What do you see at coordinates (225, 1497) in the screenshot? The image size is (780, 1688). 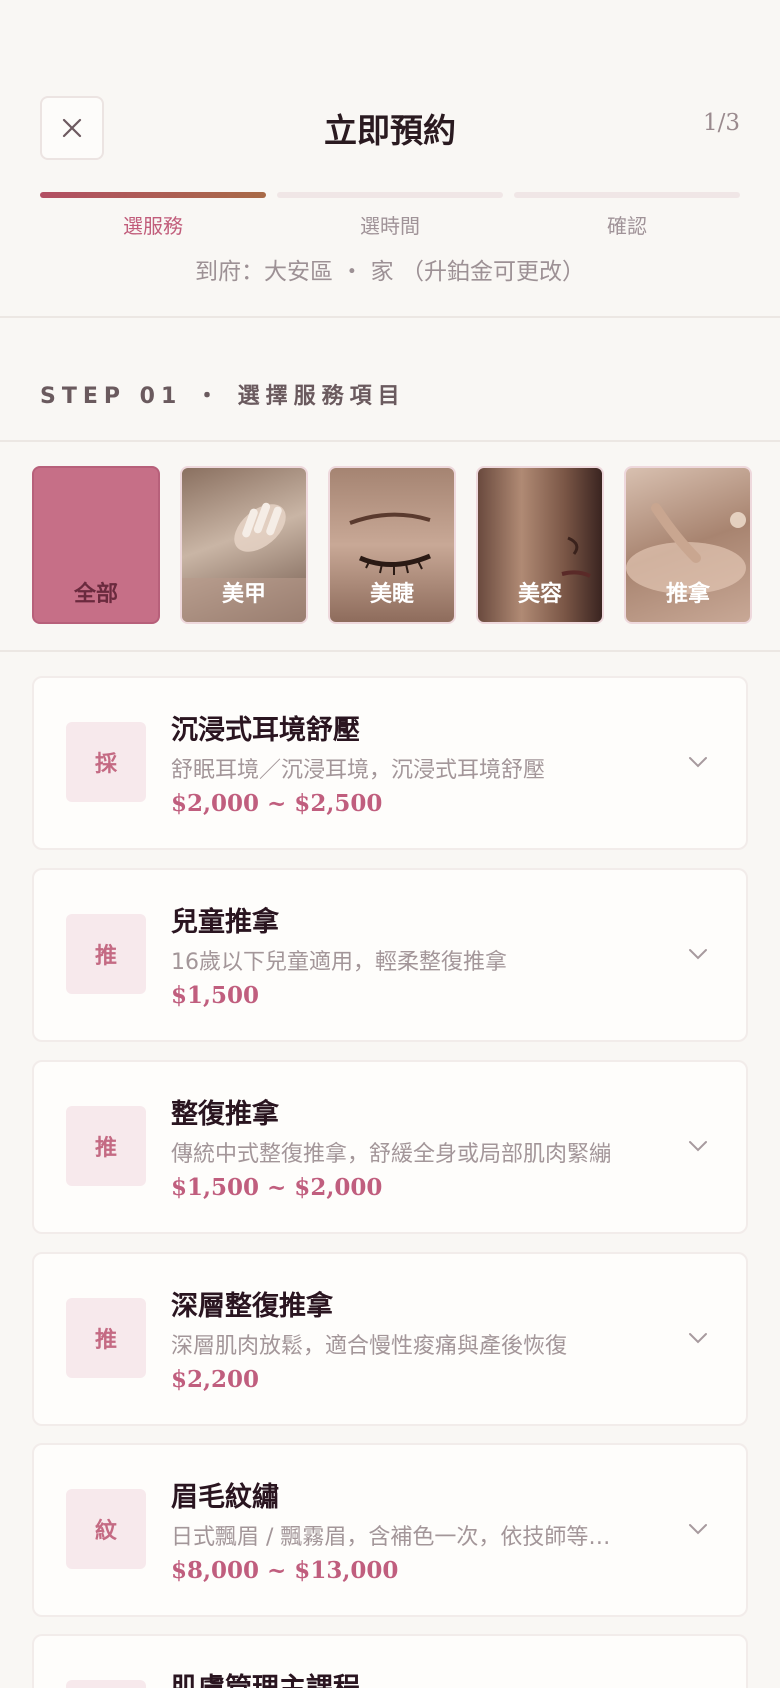 I see `service-name: 眉毛紋繡` at bounding box center [225, 1497].